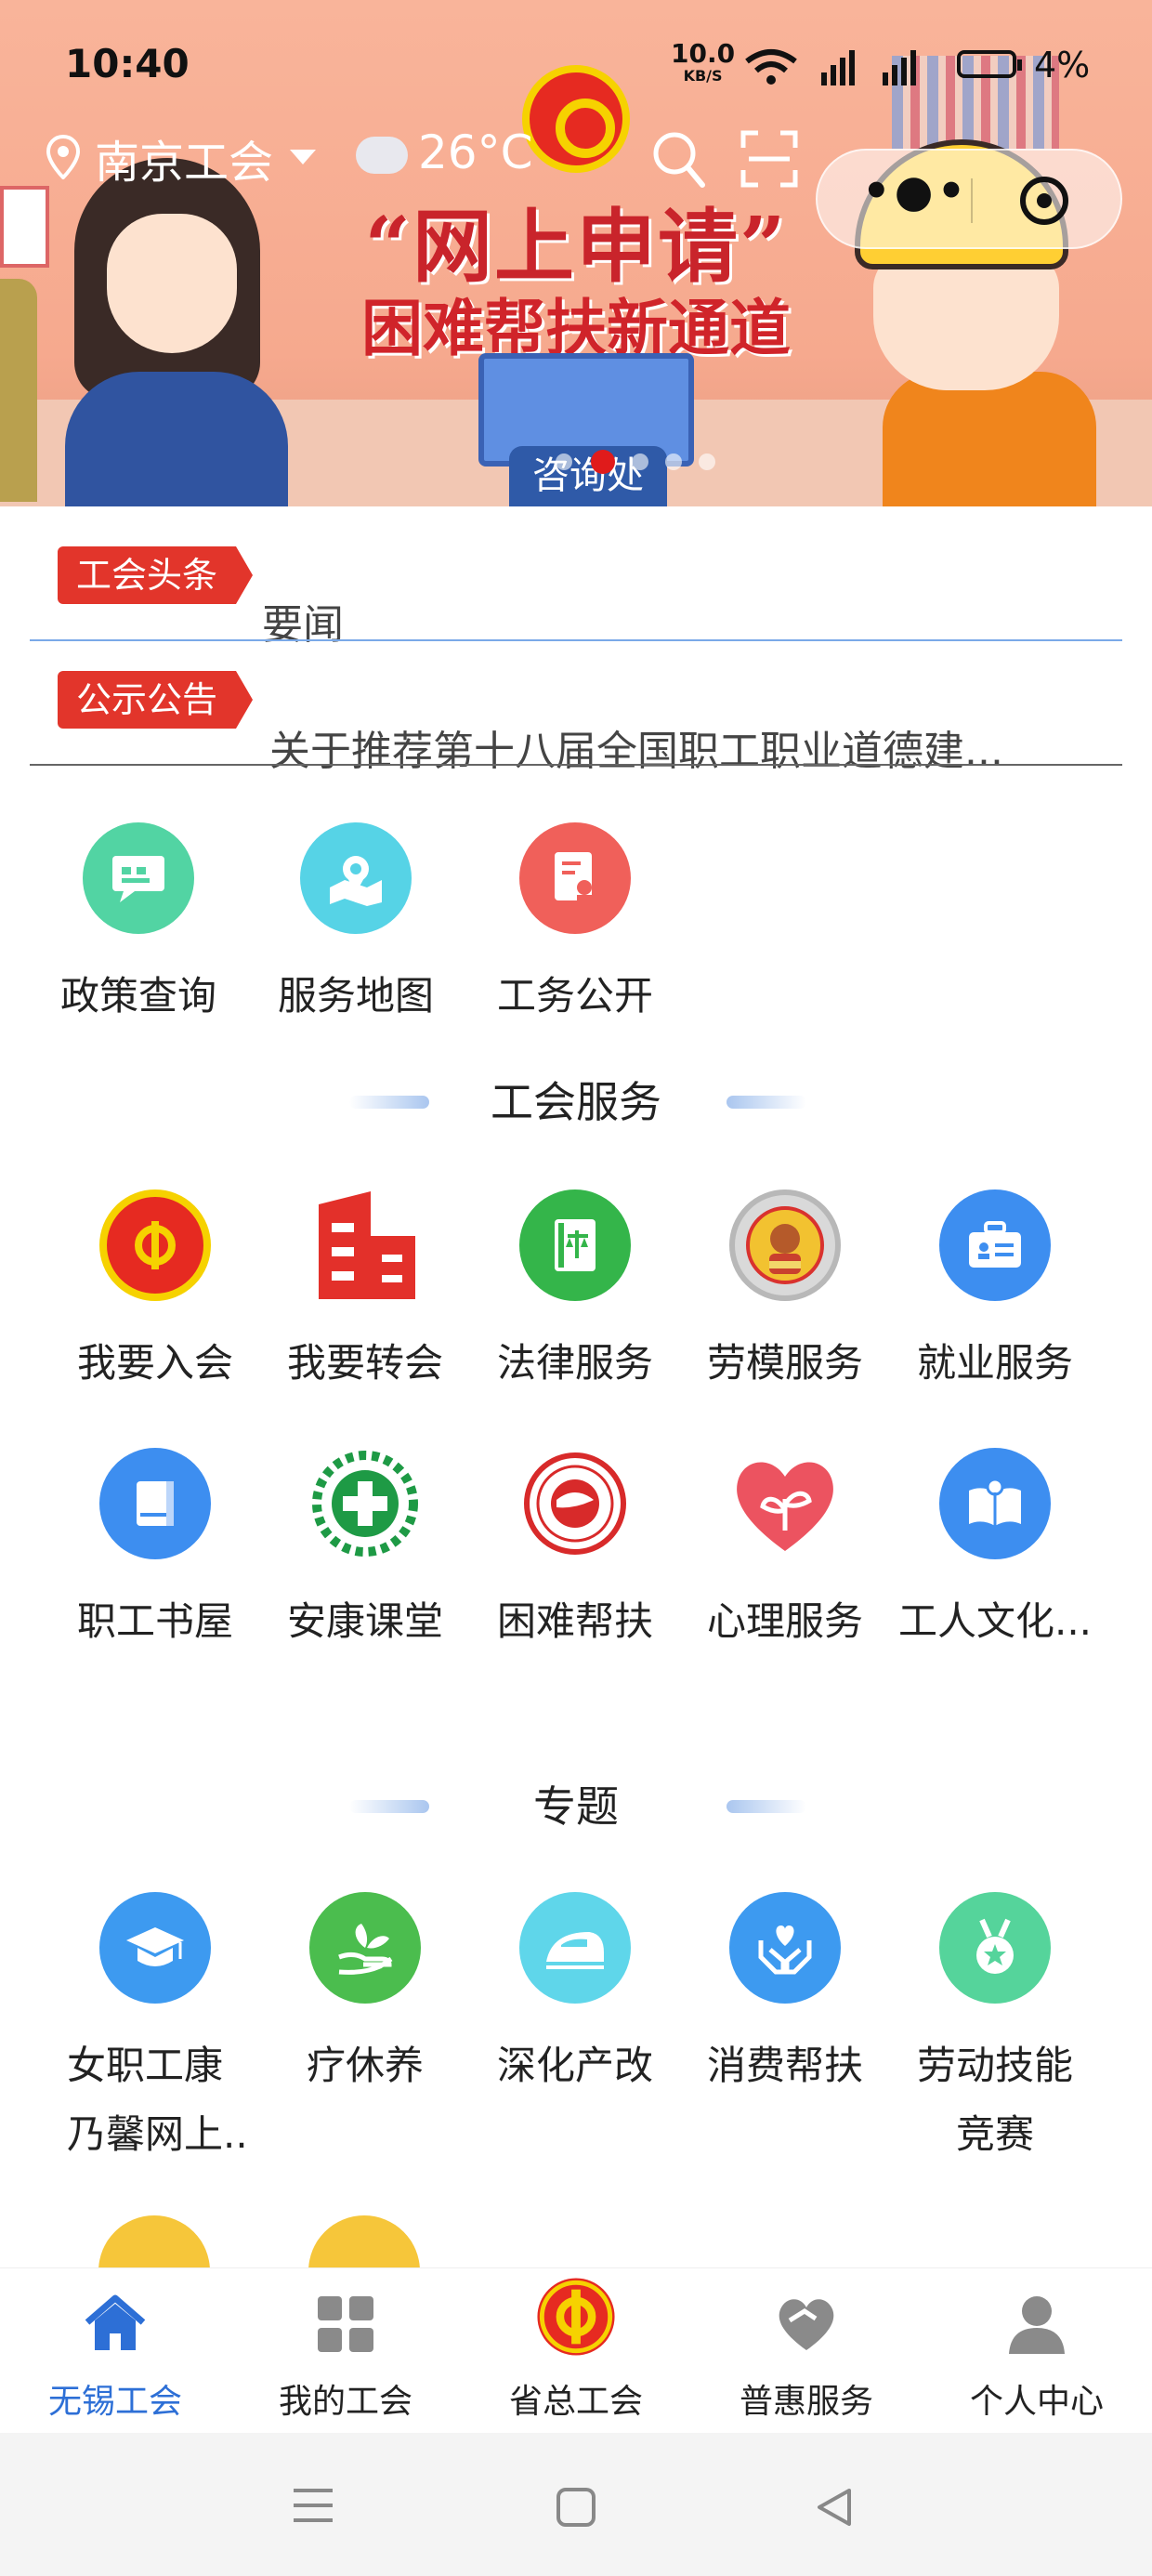 The image size is (1152, 2576). Describe the element at coordinates (156, 575) in the screenshot. I see `news-tag: 工会头条` at that location.